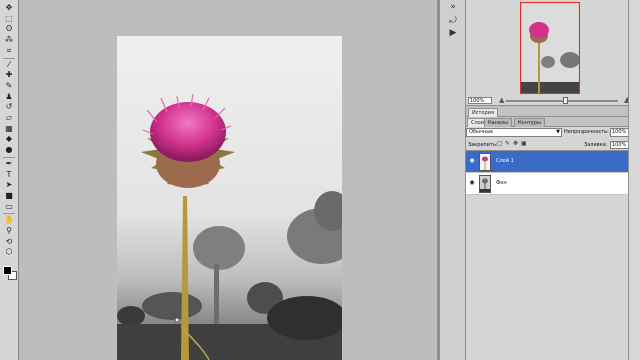 Image resolution: width=640 pixels, height=360 pixels. What do you see at coordinates (596, 145) in the screenshot?
I see `fill-label: Заливка:` at bounding box center [596, 145].